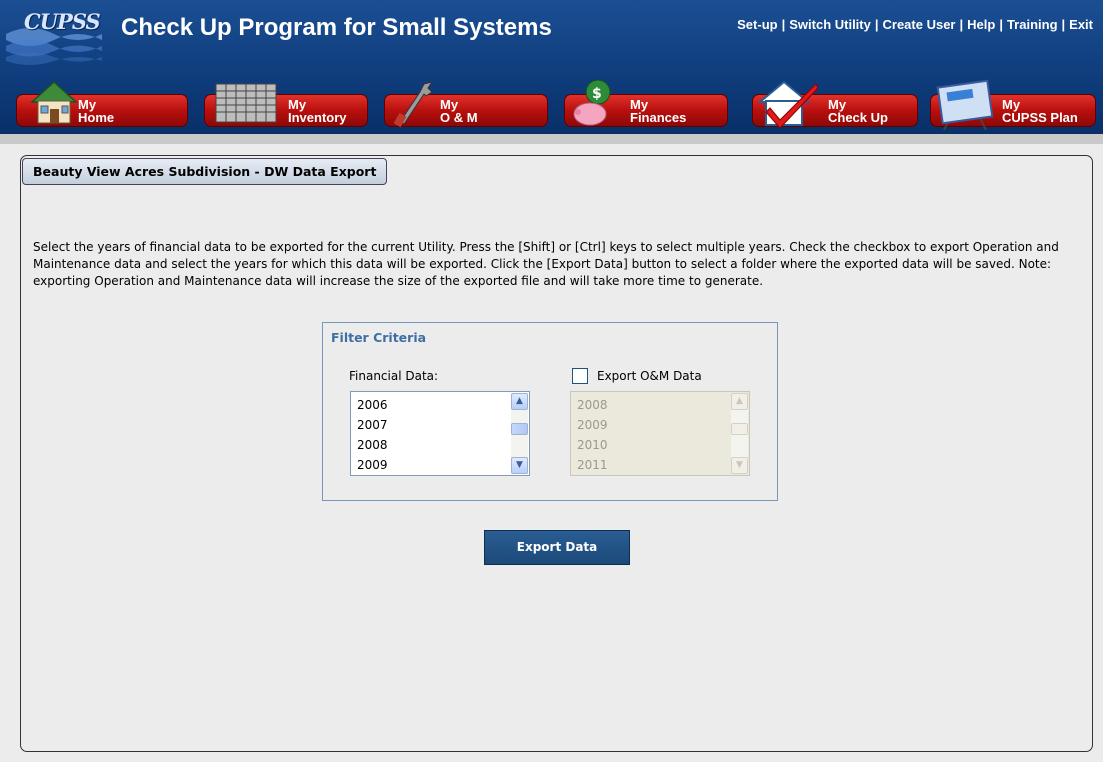 This screenshot has width=1103, height=762. What do you see at coordinates (466, 104) in the screenshot?
I see `nav-my-om: My O & M` at bounding box center [466, 104].